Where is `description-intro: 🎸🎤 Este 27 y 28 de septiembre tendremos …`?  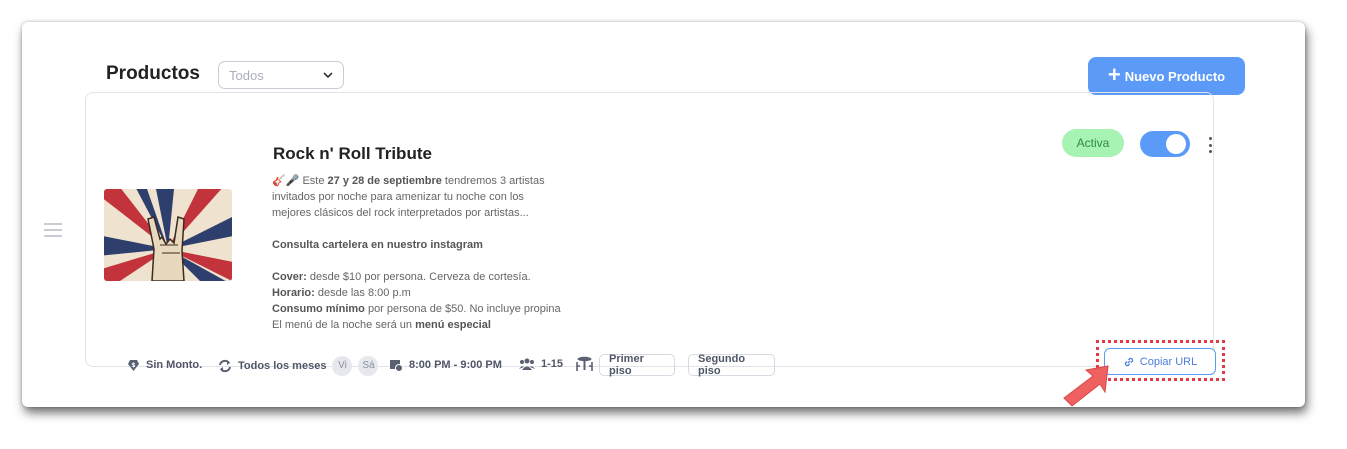 description-intro: 🎸🎤 Este 27 y 28 de septiembre tendremos … is located at coordinates (437, 181).